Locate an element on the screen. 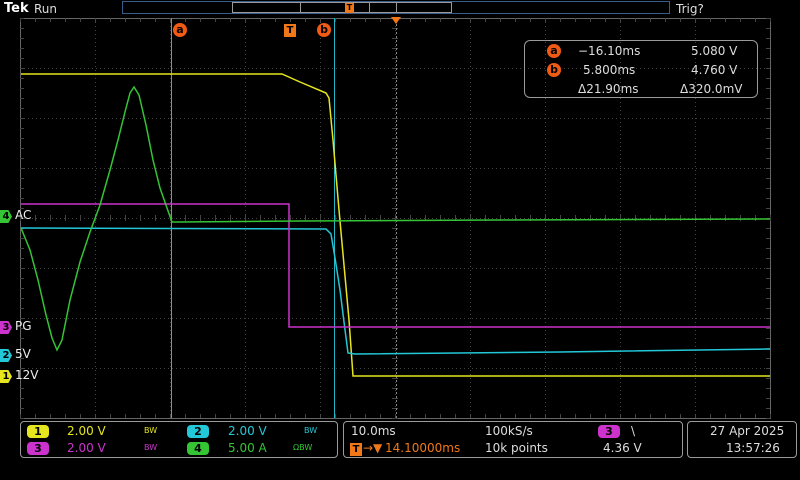 The image size is (800, 480). ch4-label-text: AC is located at coordinates (23, 215).